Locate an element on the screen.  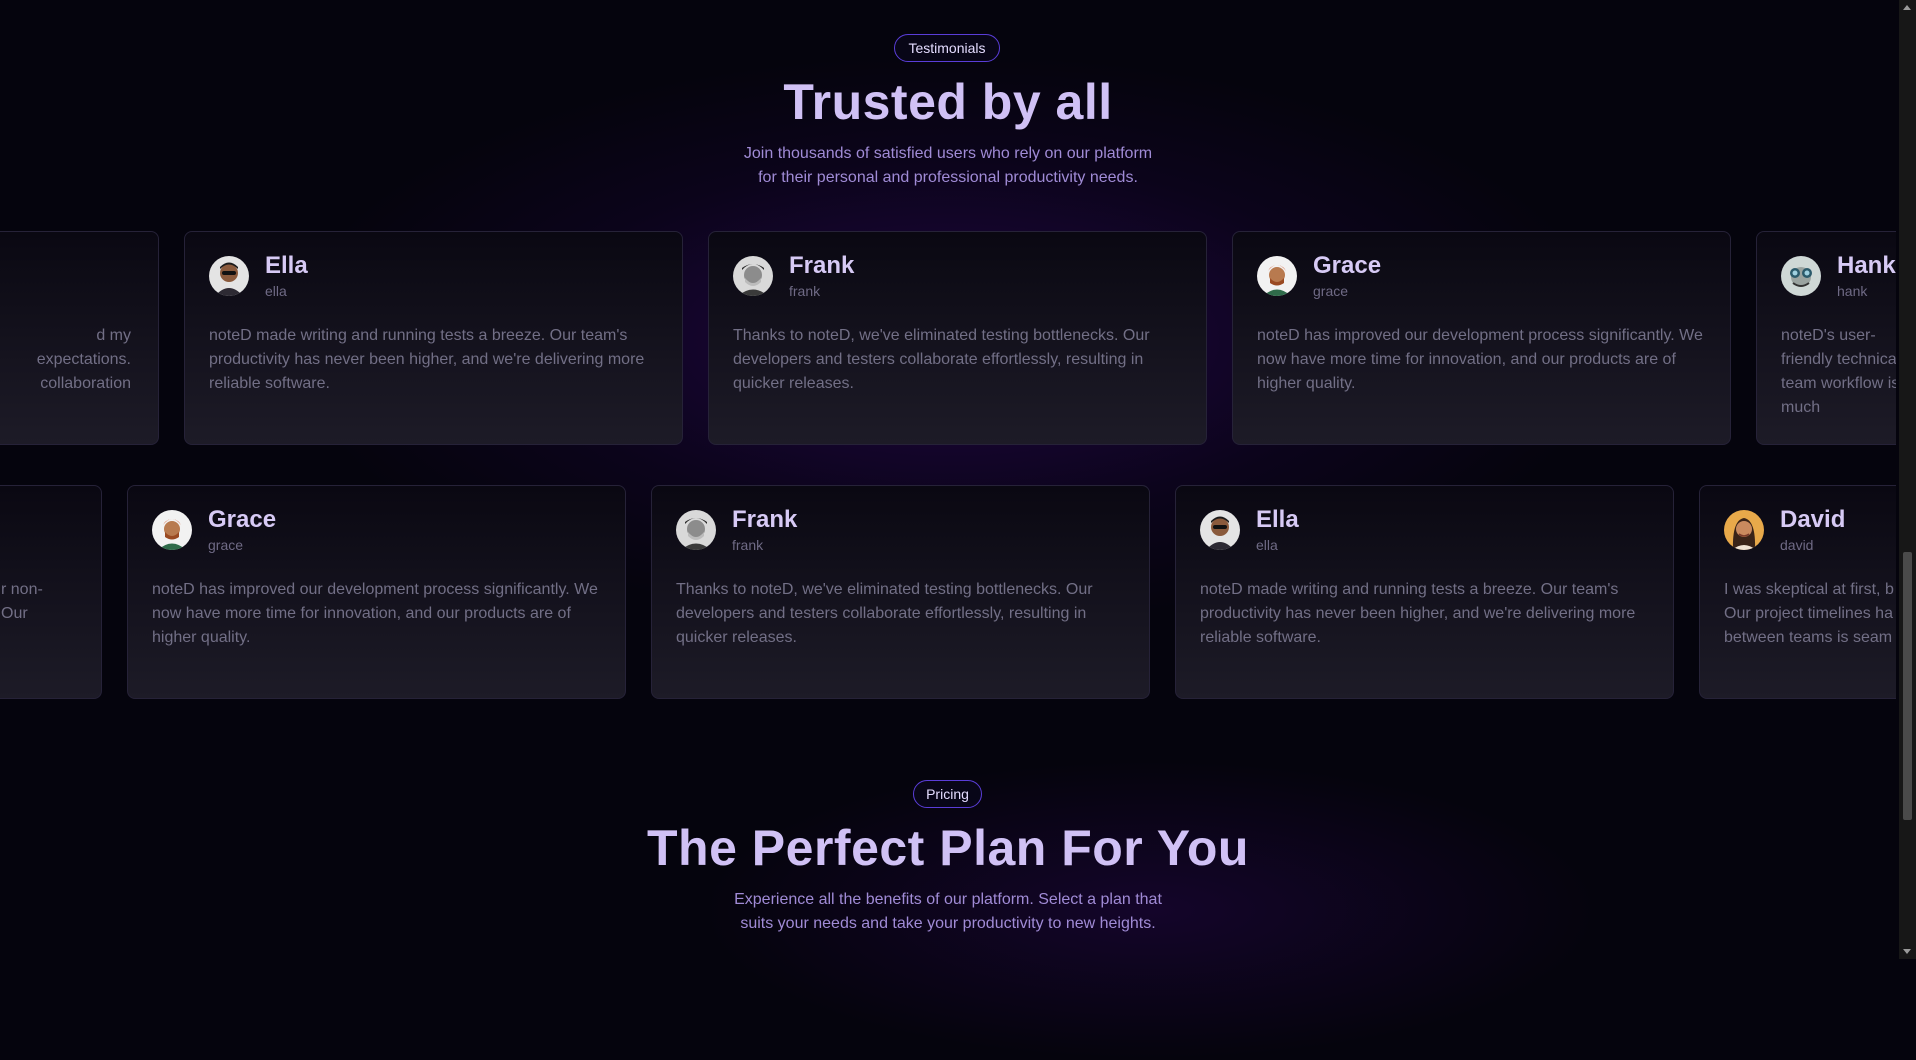
scrollbar-thumb is located at coordinates (1907, 686).